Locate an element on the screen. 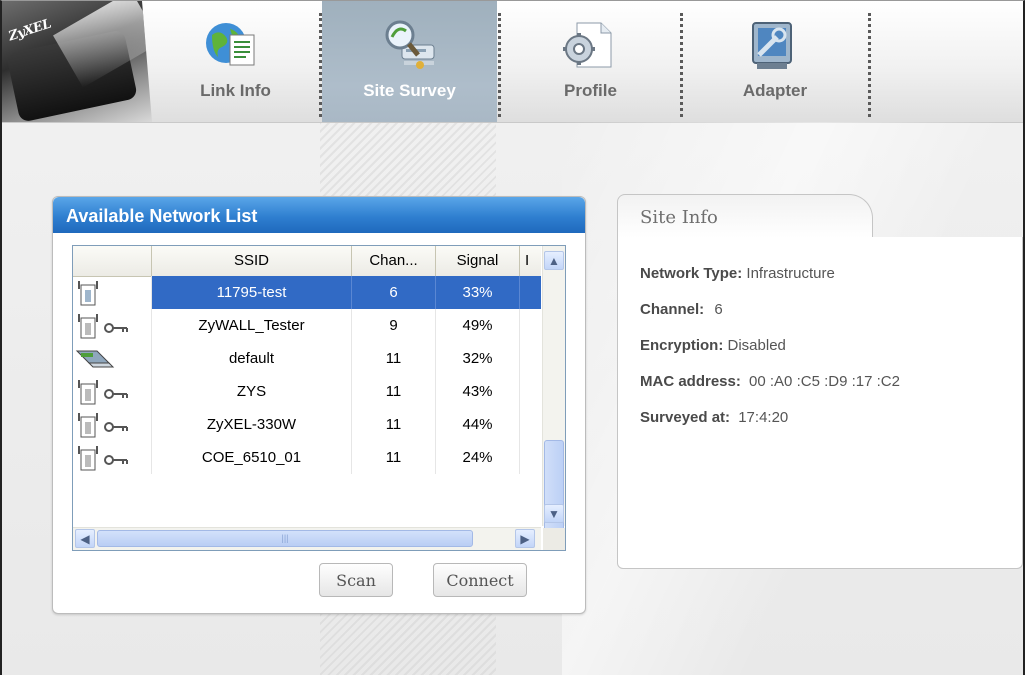 The image size is (1028, 675). table-row: ZYS 11 43% is located at coordinates (307, 391).